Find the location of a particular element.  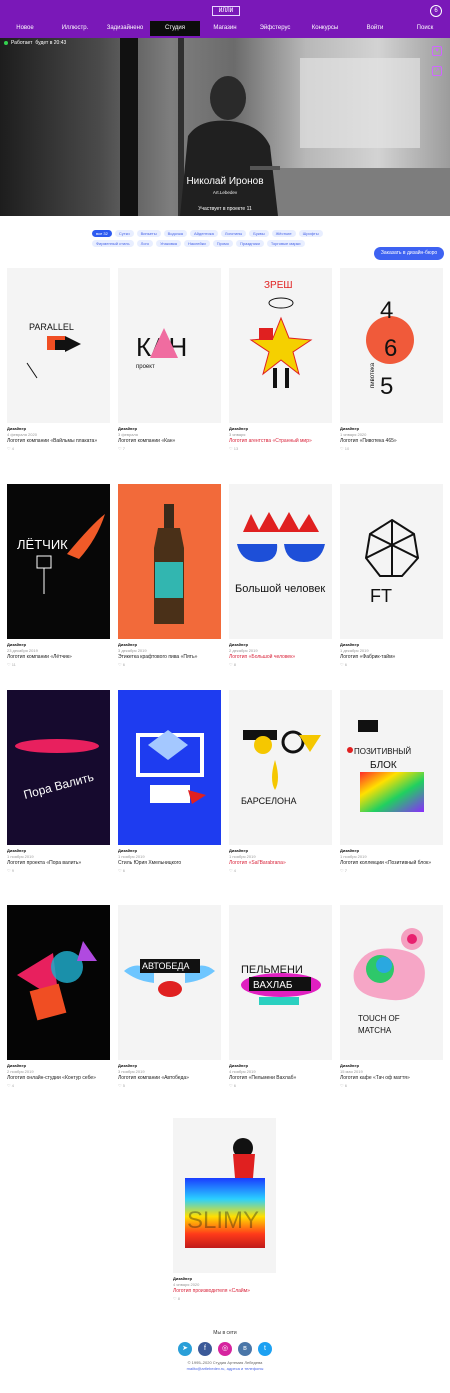

nav-new: Новое is located at coordinates (25, 28).